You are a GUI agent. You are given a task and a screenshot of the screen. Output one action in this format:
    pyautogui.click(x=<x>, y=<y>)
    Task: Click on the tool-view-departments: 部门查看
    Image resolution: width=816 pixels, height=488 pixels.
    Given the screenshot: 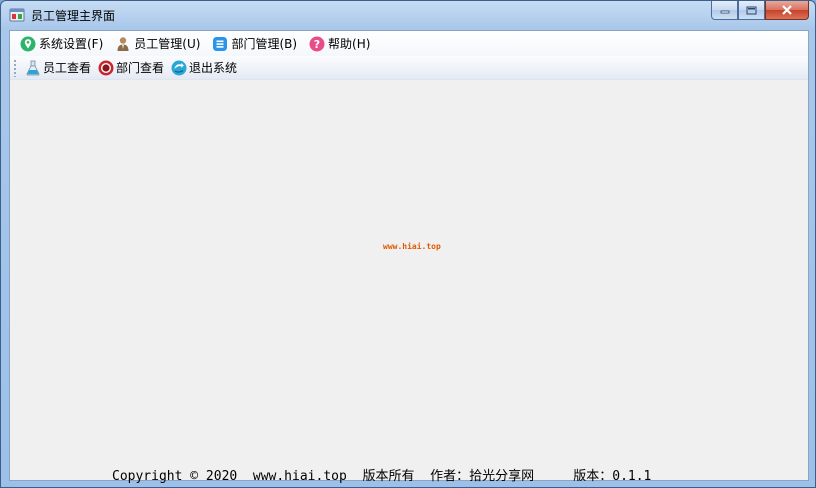 What is the action you would take?
    pyautogui.click(x=131, y=68)
    